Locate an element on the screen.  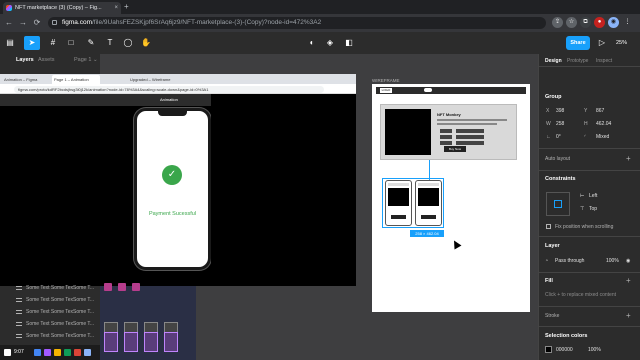
close-tab-icon: × is located at coordinates (116, 8).